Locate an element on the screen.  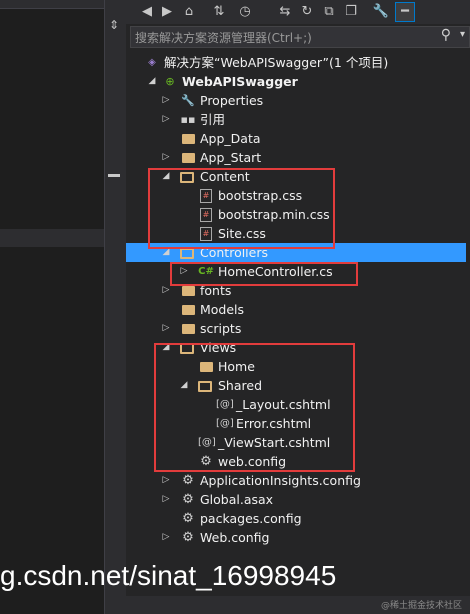
tree-item-properties: ▷ 🔧 Properties is located at coordinates (296, 100).